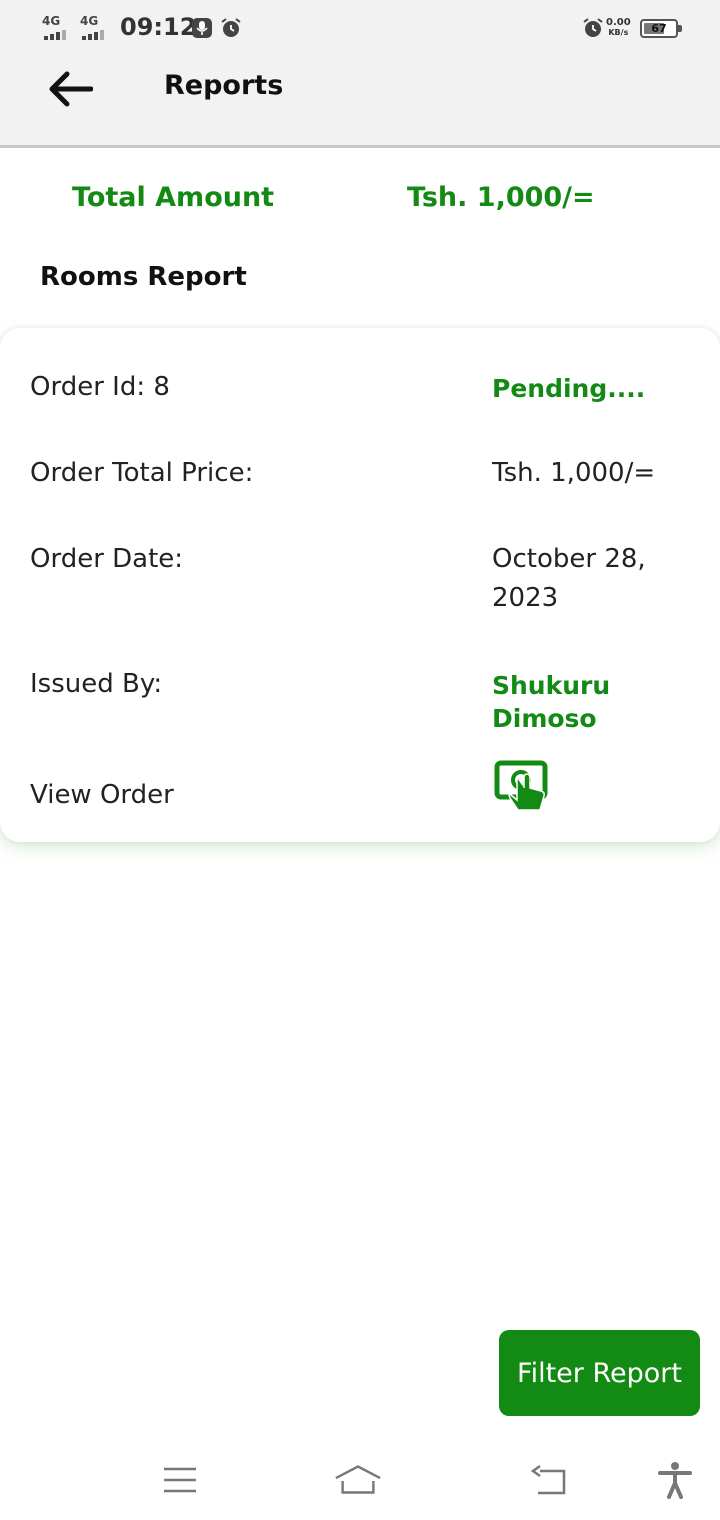 This screenshot has width=720, height=1520. I want to click on filter-report-button: Filter Report, so click(599, 1373).